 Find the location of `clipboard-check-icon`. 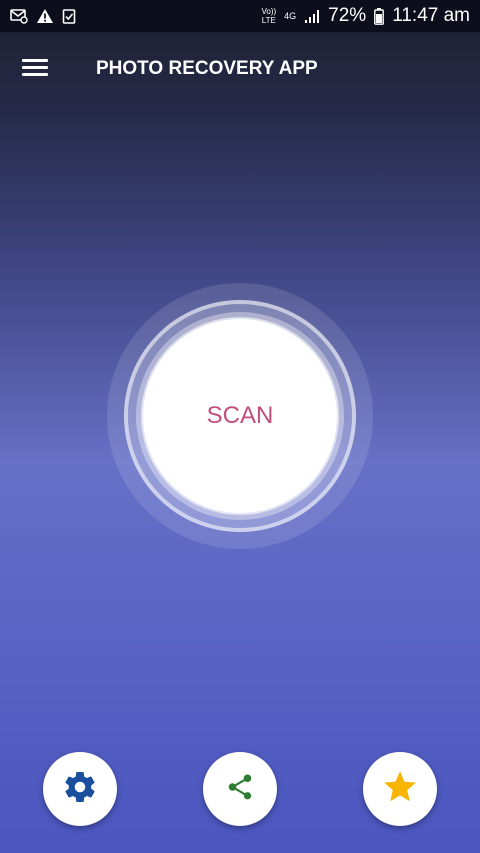

clipboard-check-icon is located at coordinates (69, 16).